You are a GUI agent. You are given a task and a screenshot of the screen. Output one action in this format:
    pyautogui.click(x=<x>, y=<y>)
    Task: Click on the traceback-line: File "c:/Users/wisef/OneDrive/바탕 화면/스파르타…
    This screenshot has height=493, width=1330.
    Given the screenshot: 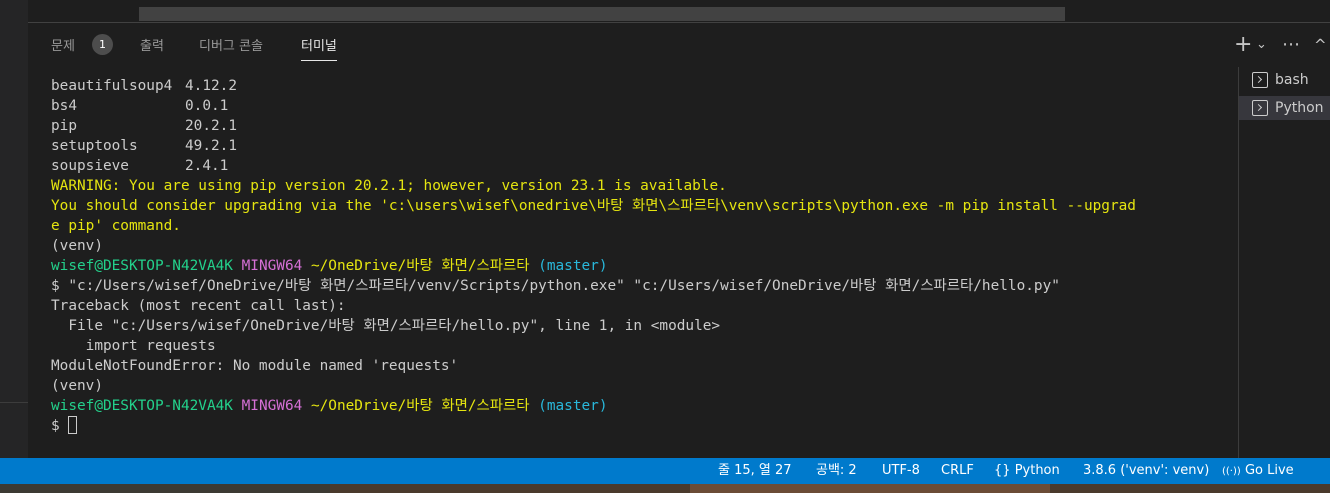 What is the action you would take?
    pyautogui.click(x=386, y=326)
    